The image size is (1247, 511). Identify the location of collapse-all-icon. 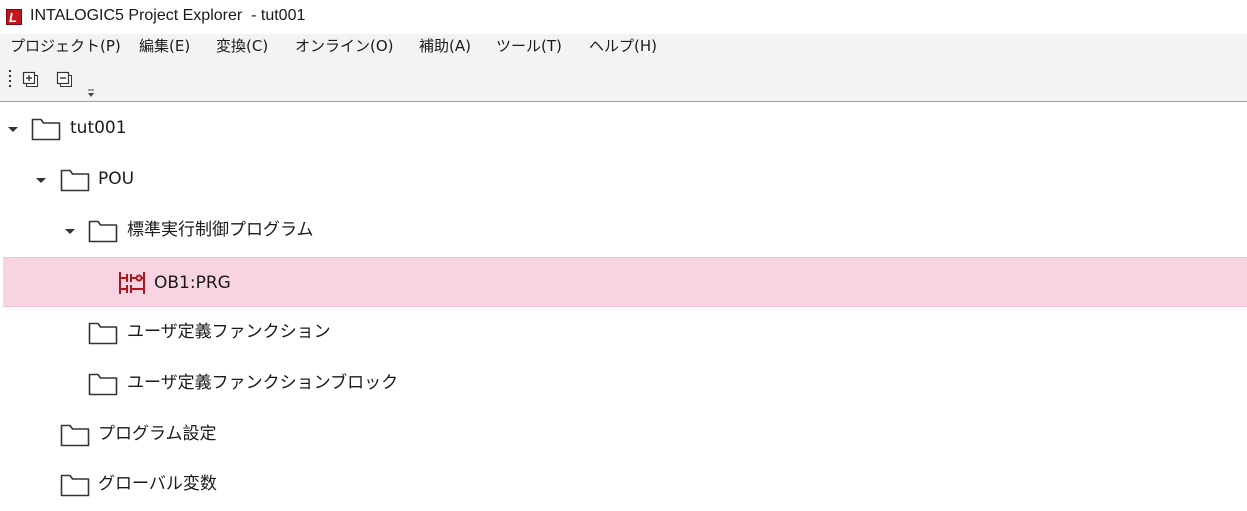
(64, 79).